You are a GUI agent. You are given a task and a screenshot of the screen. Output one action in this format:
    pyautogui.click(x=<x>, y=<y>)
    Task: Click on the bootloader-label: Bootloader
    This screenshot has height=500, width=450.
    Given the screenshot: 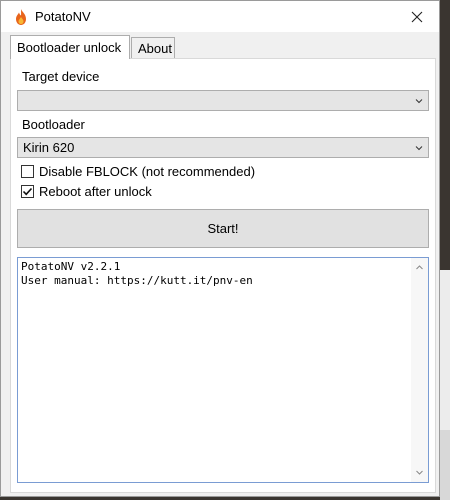 What is the action you would take?
    pyautogui.click(x=53, y=124)
    